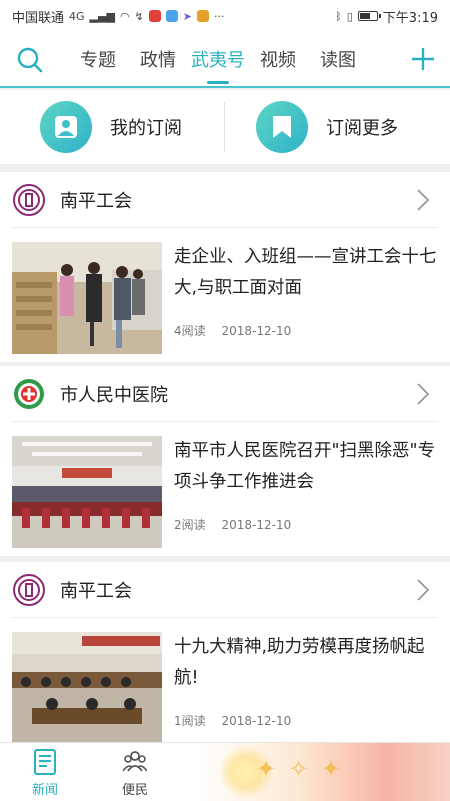  I want to click on vibrate-icon: ▯, so click(349, 16).